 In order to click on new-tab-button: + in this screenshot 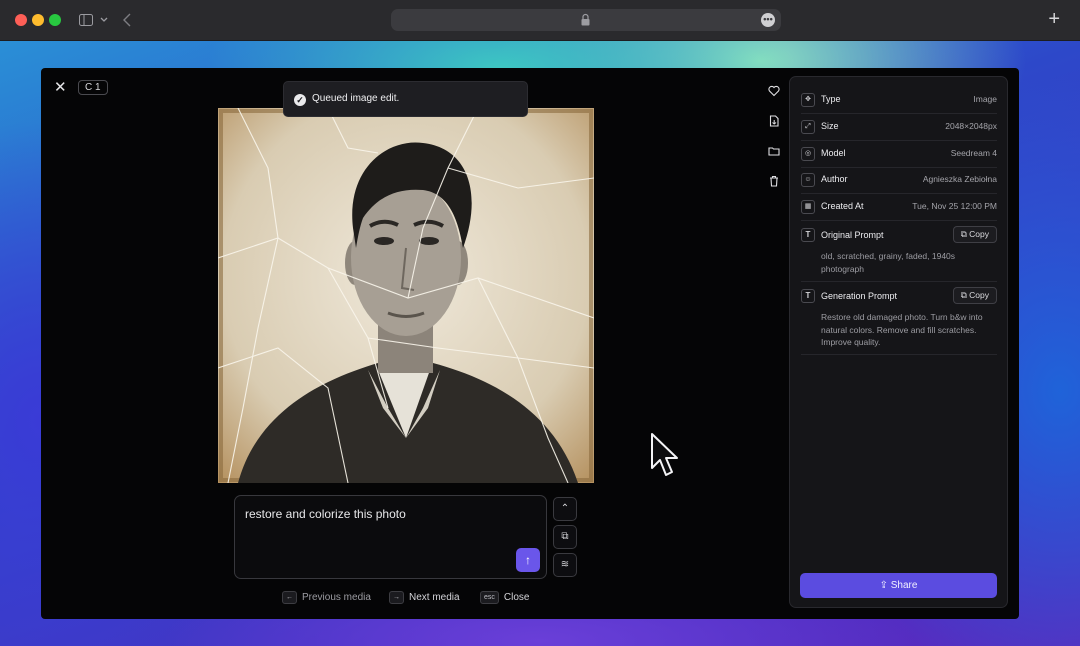, I will do `click(1054, 19)`.